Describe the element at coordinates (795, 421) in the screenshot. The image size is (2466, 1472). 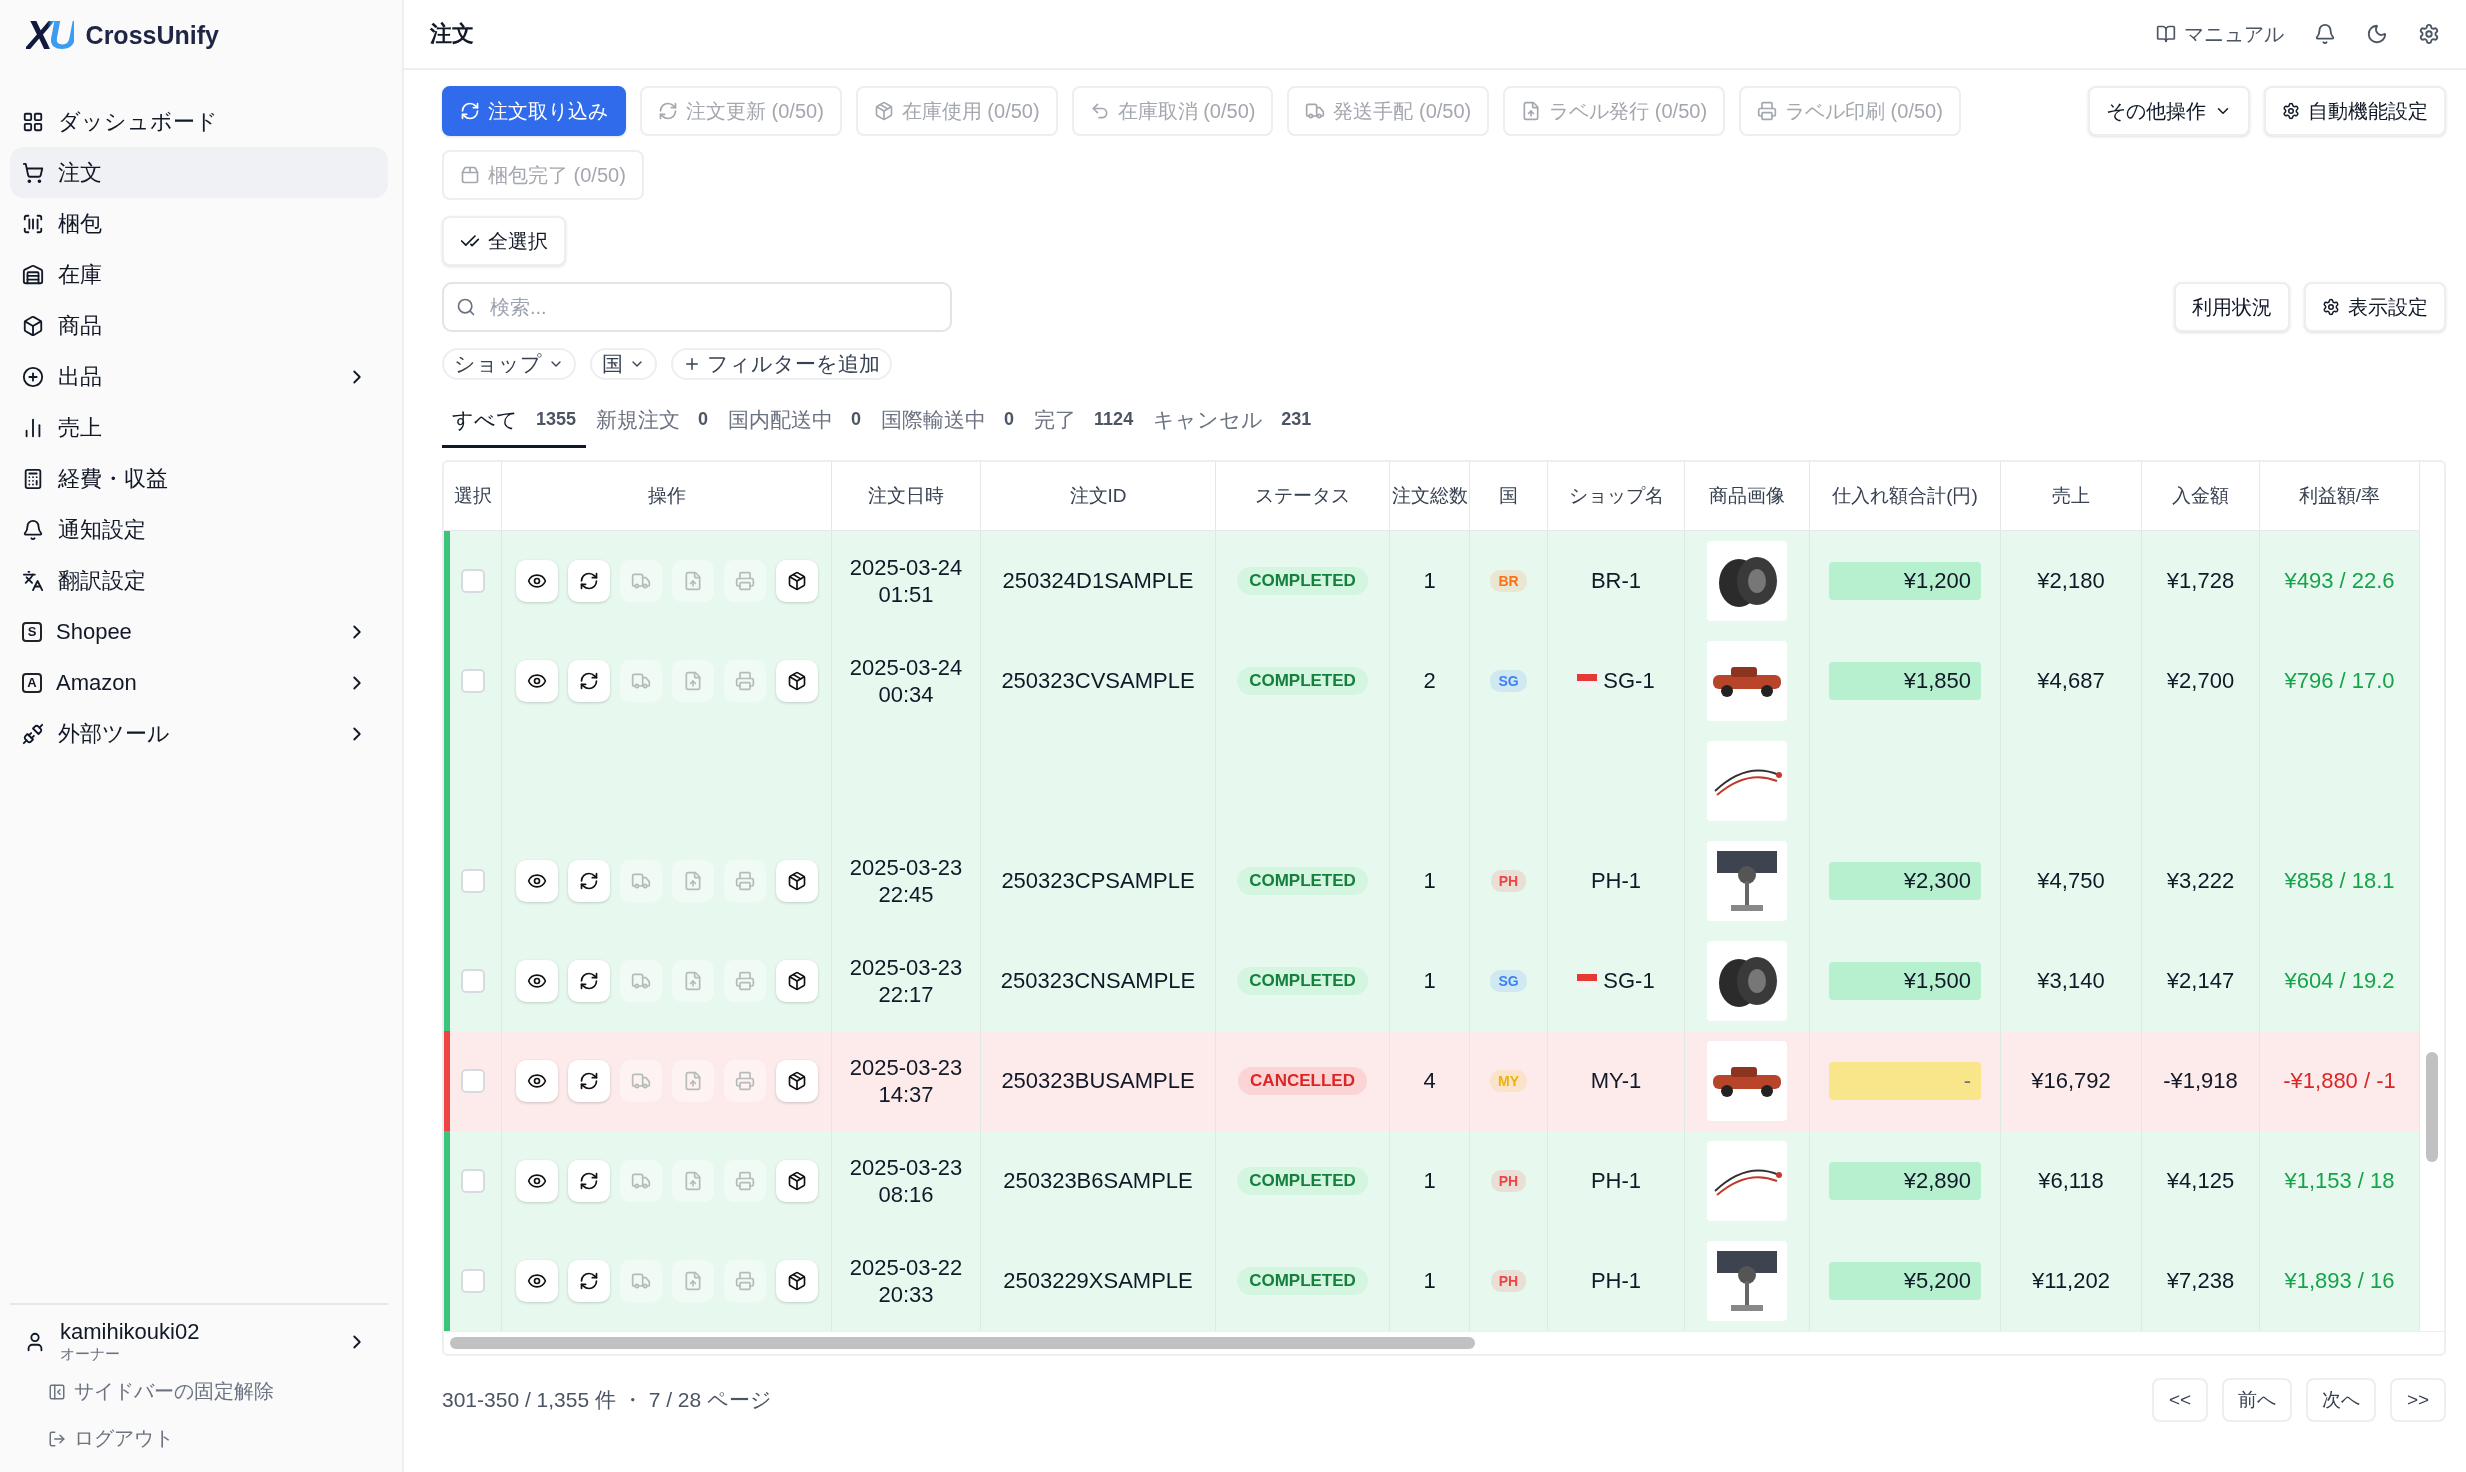
I see `status-tab: 国内配送中 0` at that location.